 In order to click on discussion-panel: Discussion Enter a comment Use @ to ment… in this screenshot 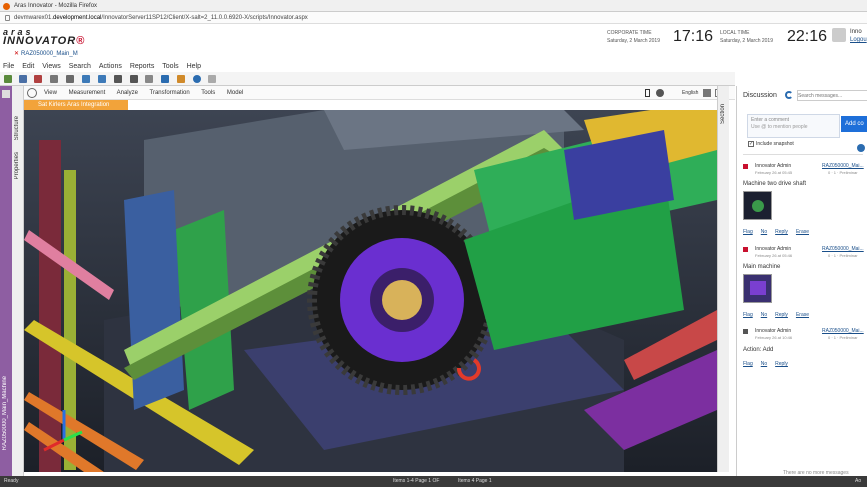, I will do `click(801, 281)`.